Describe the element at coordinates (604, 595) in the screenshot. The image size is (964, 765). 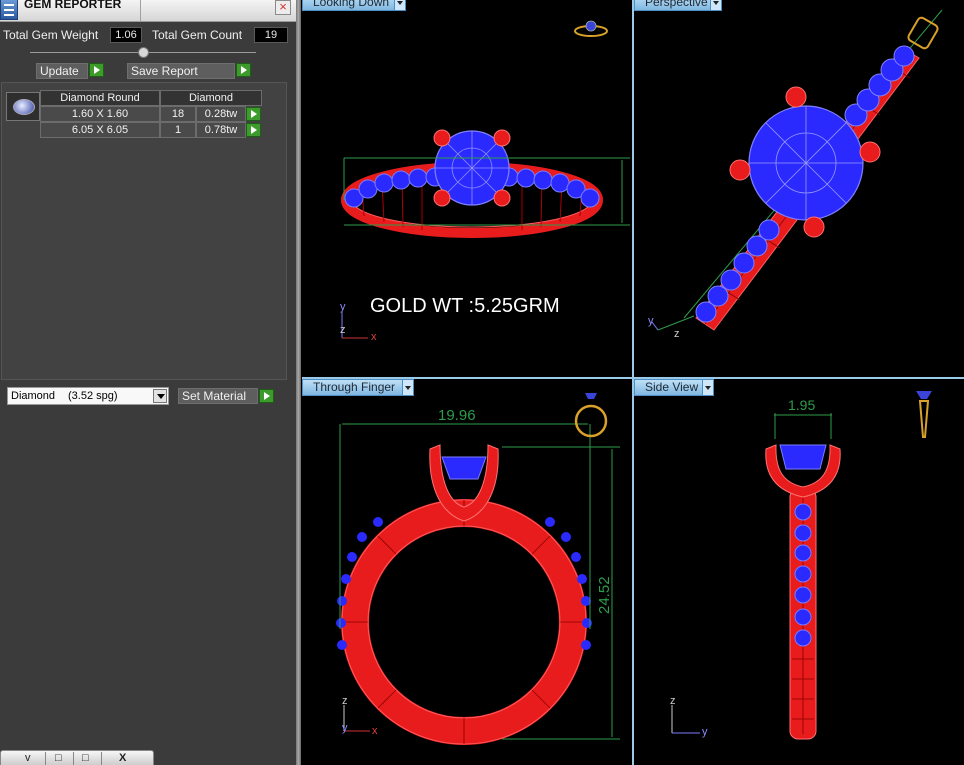
I see `ring-height-dimension: 24.52` at that location.